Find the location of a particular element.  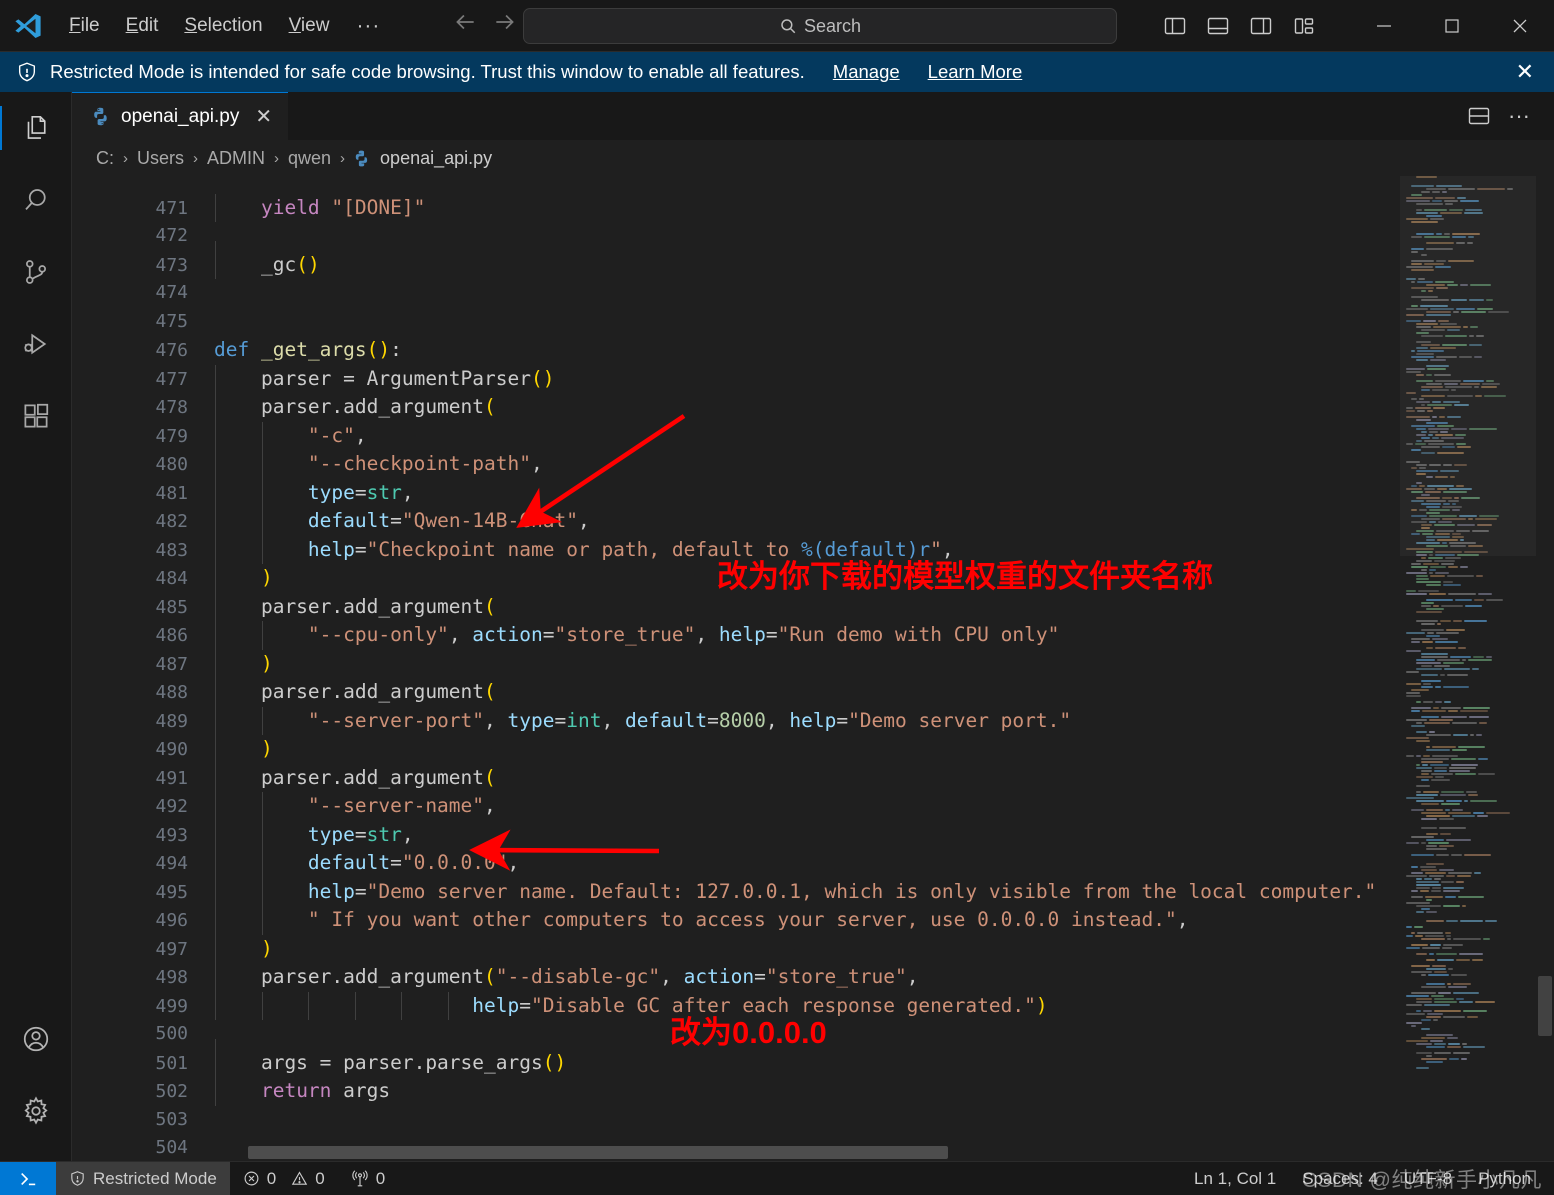

menu-edit: Edit is located at coordinates (142, 26).